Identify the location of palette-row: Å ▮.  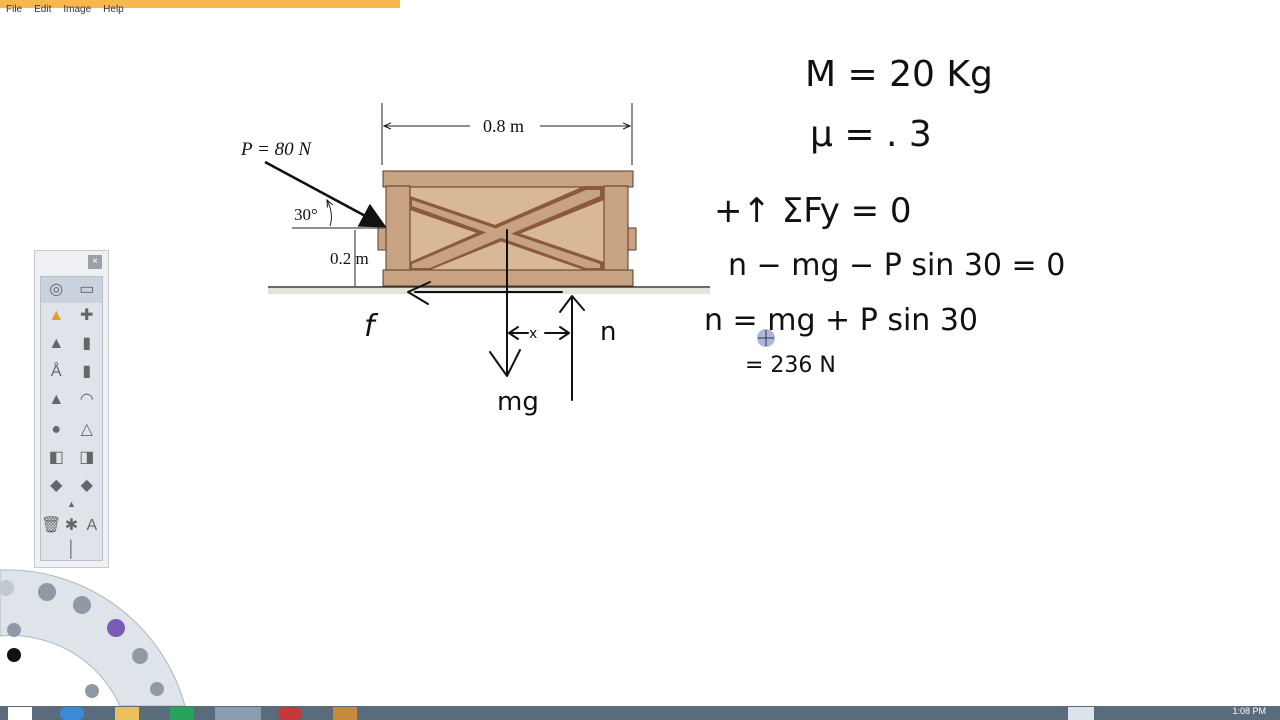
(71, 372).